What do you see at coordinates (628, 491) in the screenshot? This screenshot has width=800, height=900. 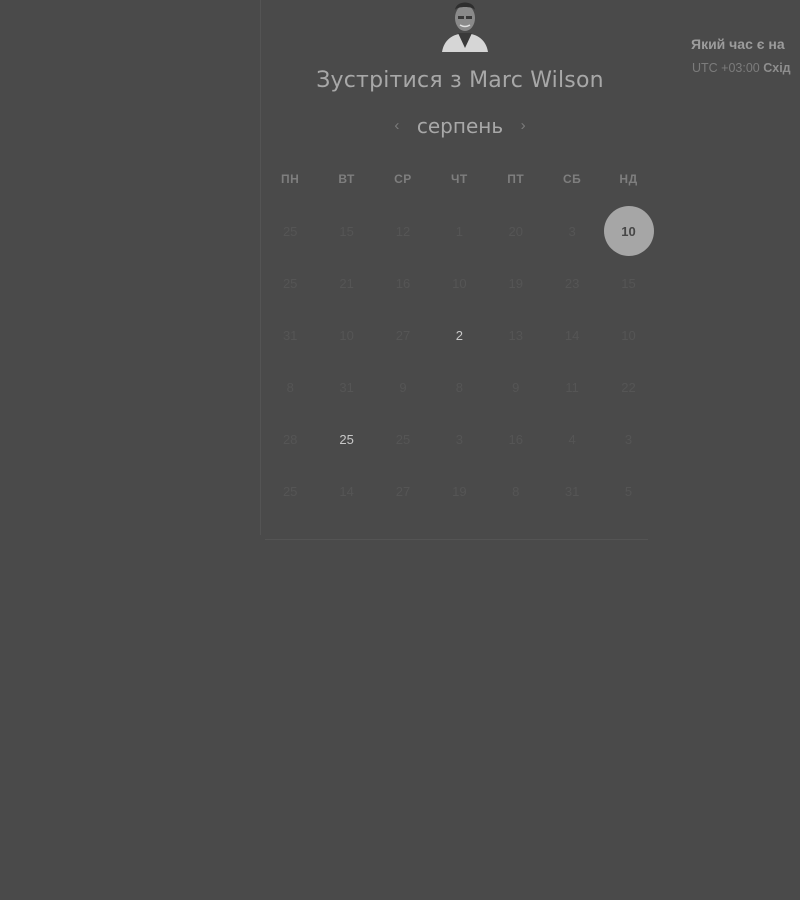 I see `calendar-day: 5` at bounding box center [628, 491].